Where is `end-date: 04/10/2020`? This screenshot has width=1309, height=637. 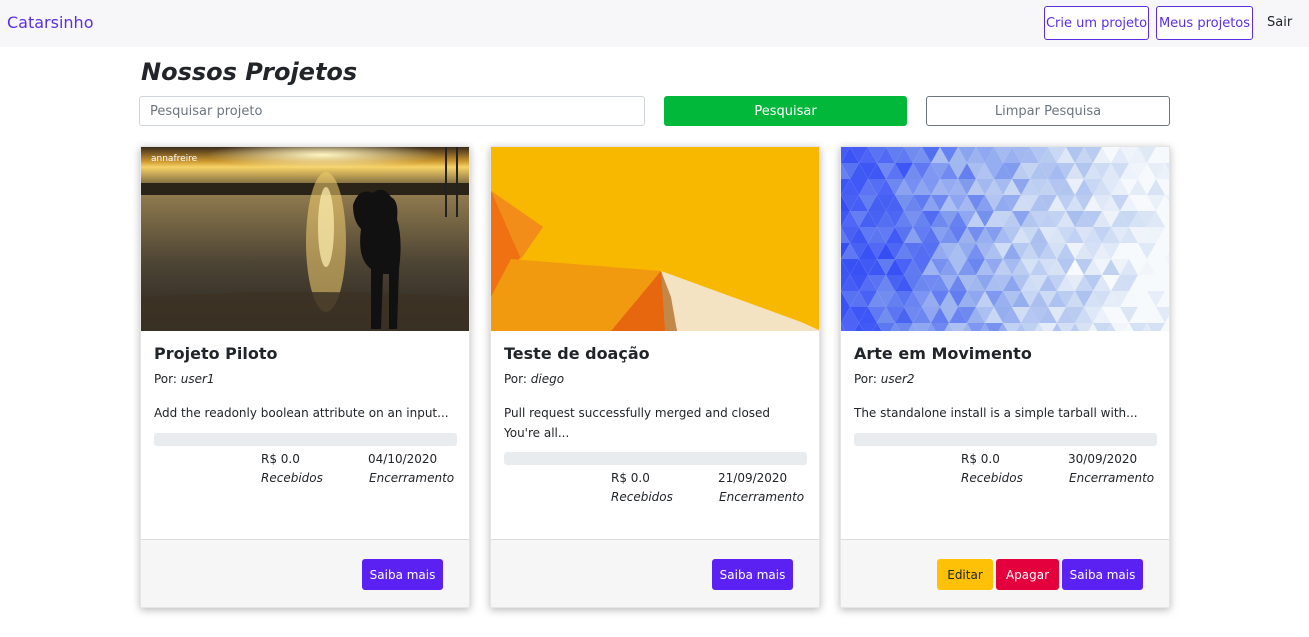
end-date: 04/10/2020 is located at coordinates (403, 459).